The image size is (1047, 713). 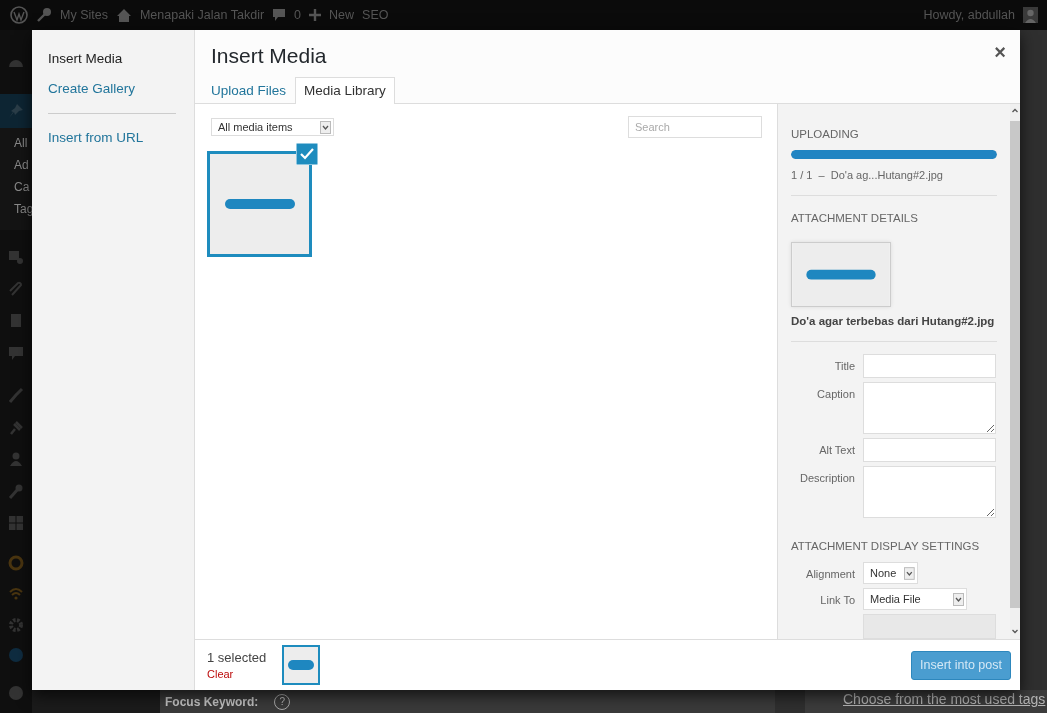 What do you see at coordinates (298, 15) in the screenshot?
I see `comment-count: 0` at bounding box center [298, 15].